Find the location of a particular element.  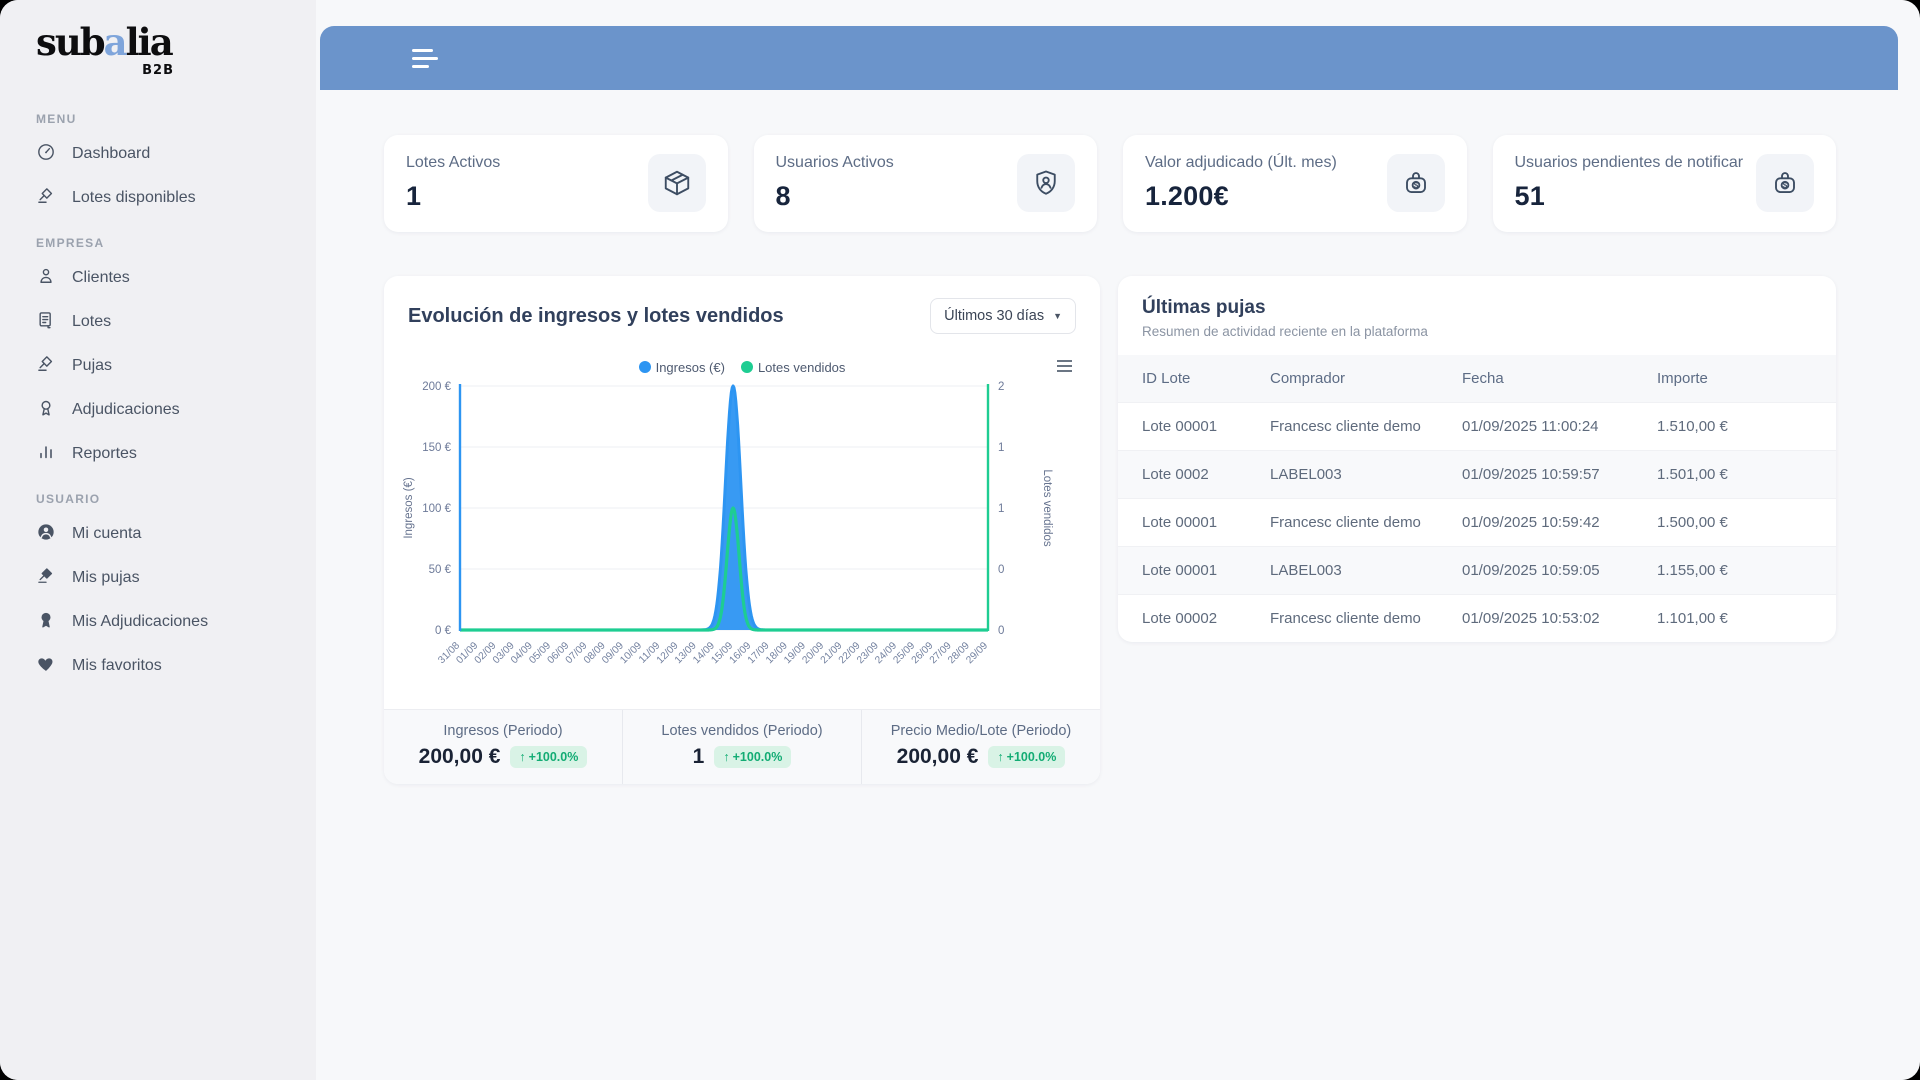

logo: subalia B2B is located at coordinates (105, 51).